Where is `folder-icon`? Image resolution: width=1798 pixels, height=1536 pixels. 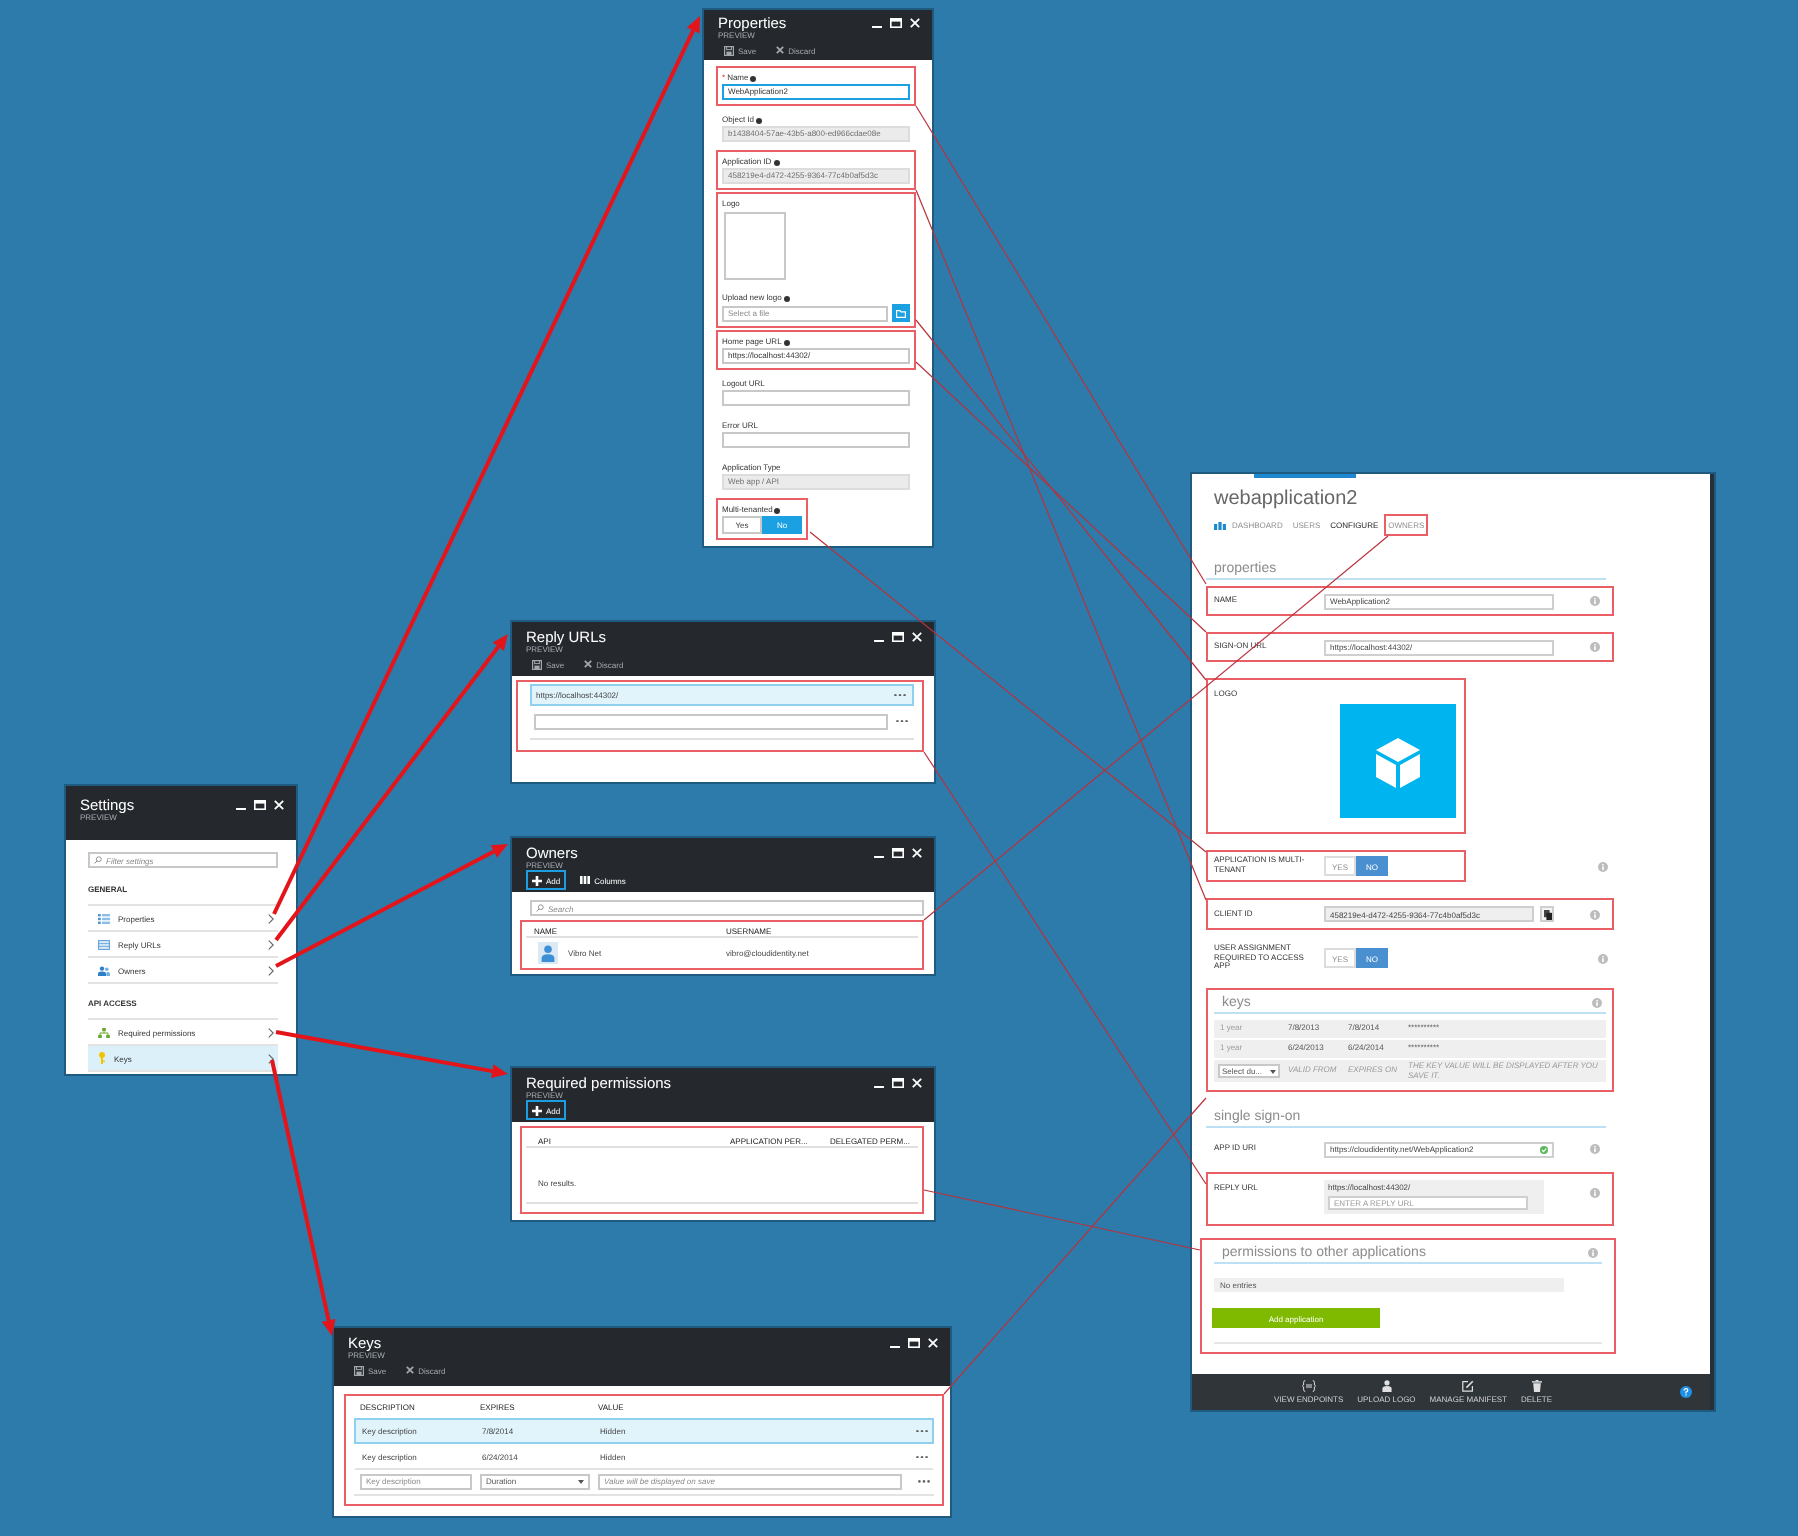 folder-icon is located at coordinates (901, 313).